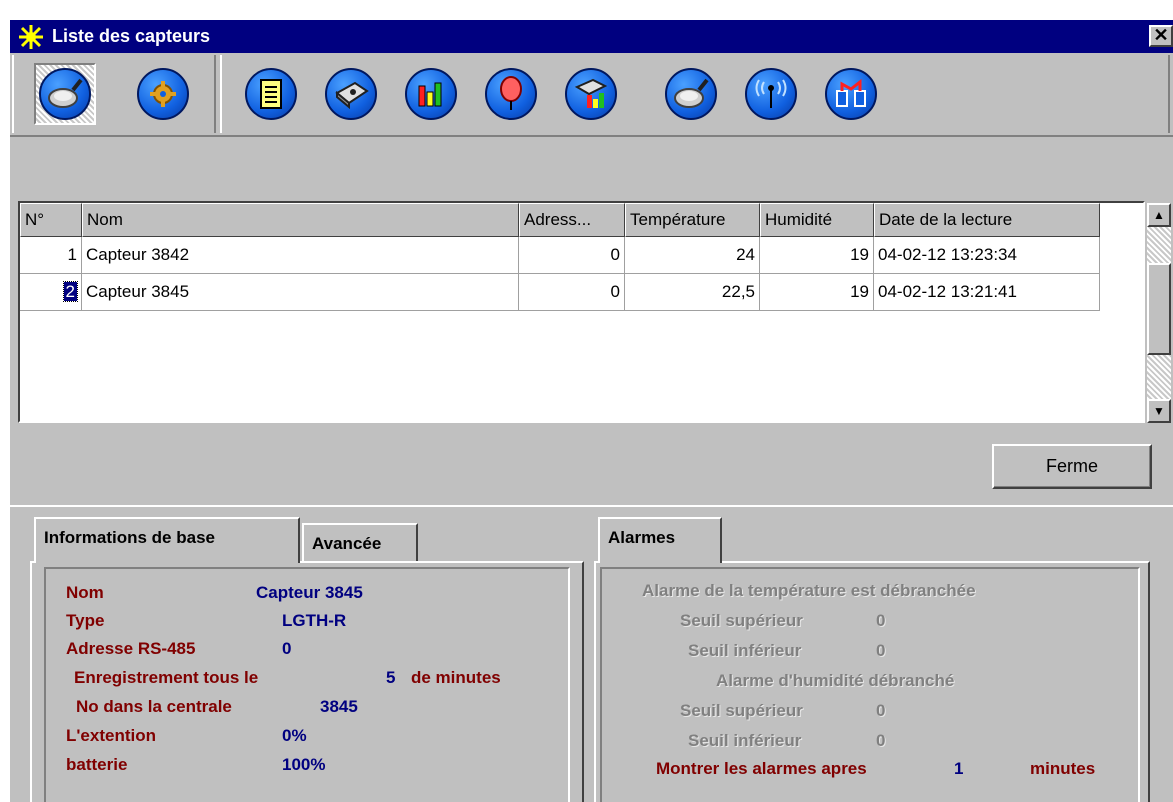 The image size is (1173, 802). Describe the element at coordinates (692, 255) in the screenshot. I see `row-temperature: 24` at that location.